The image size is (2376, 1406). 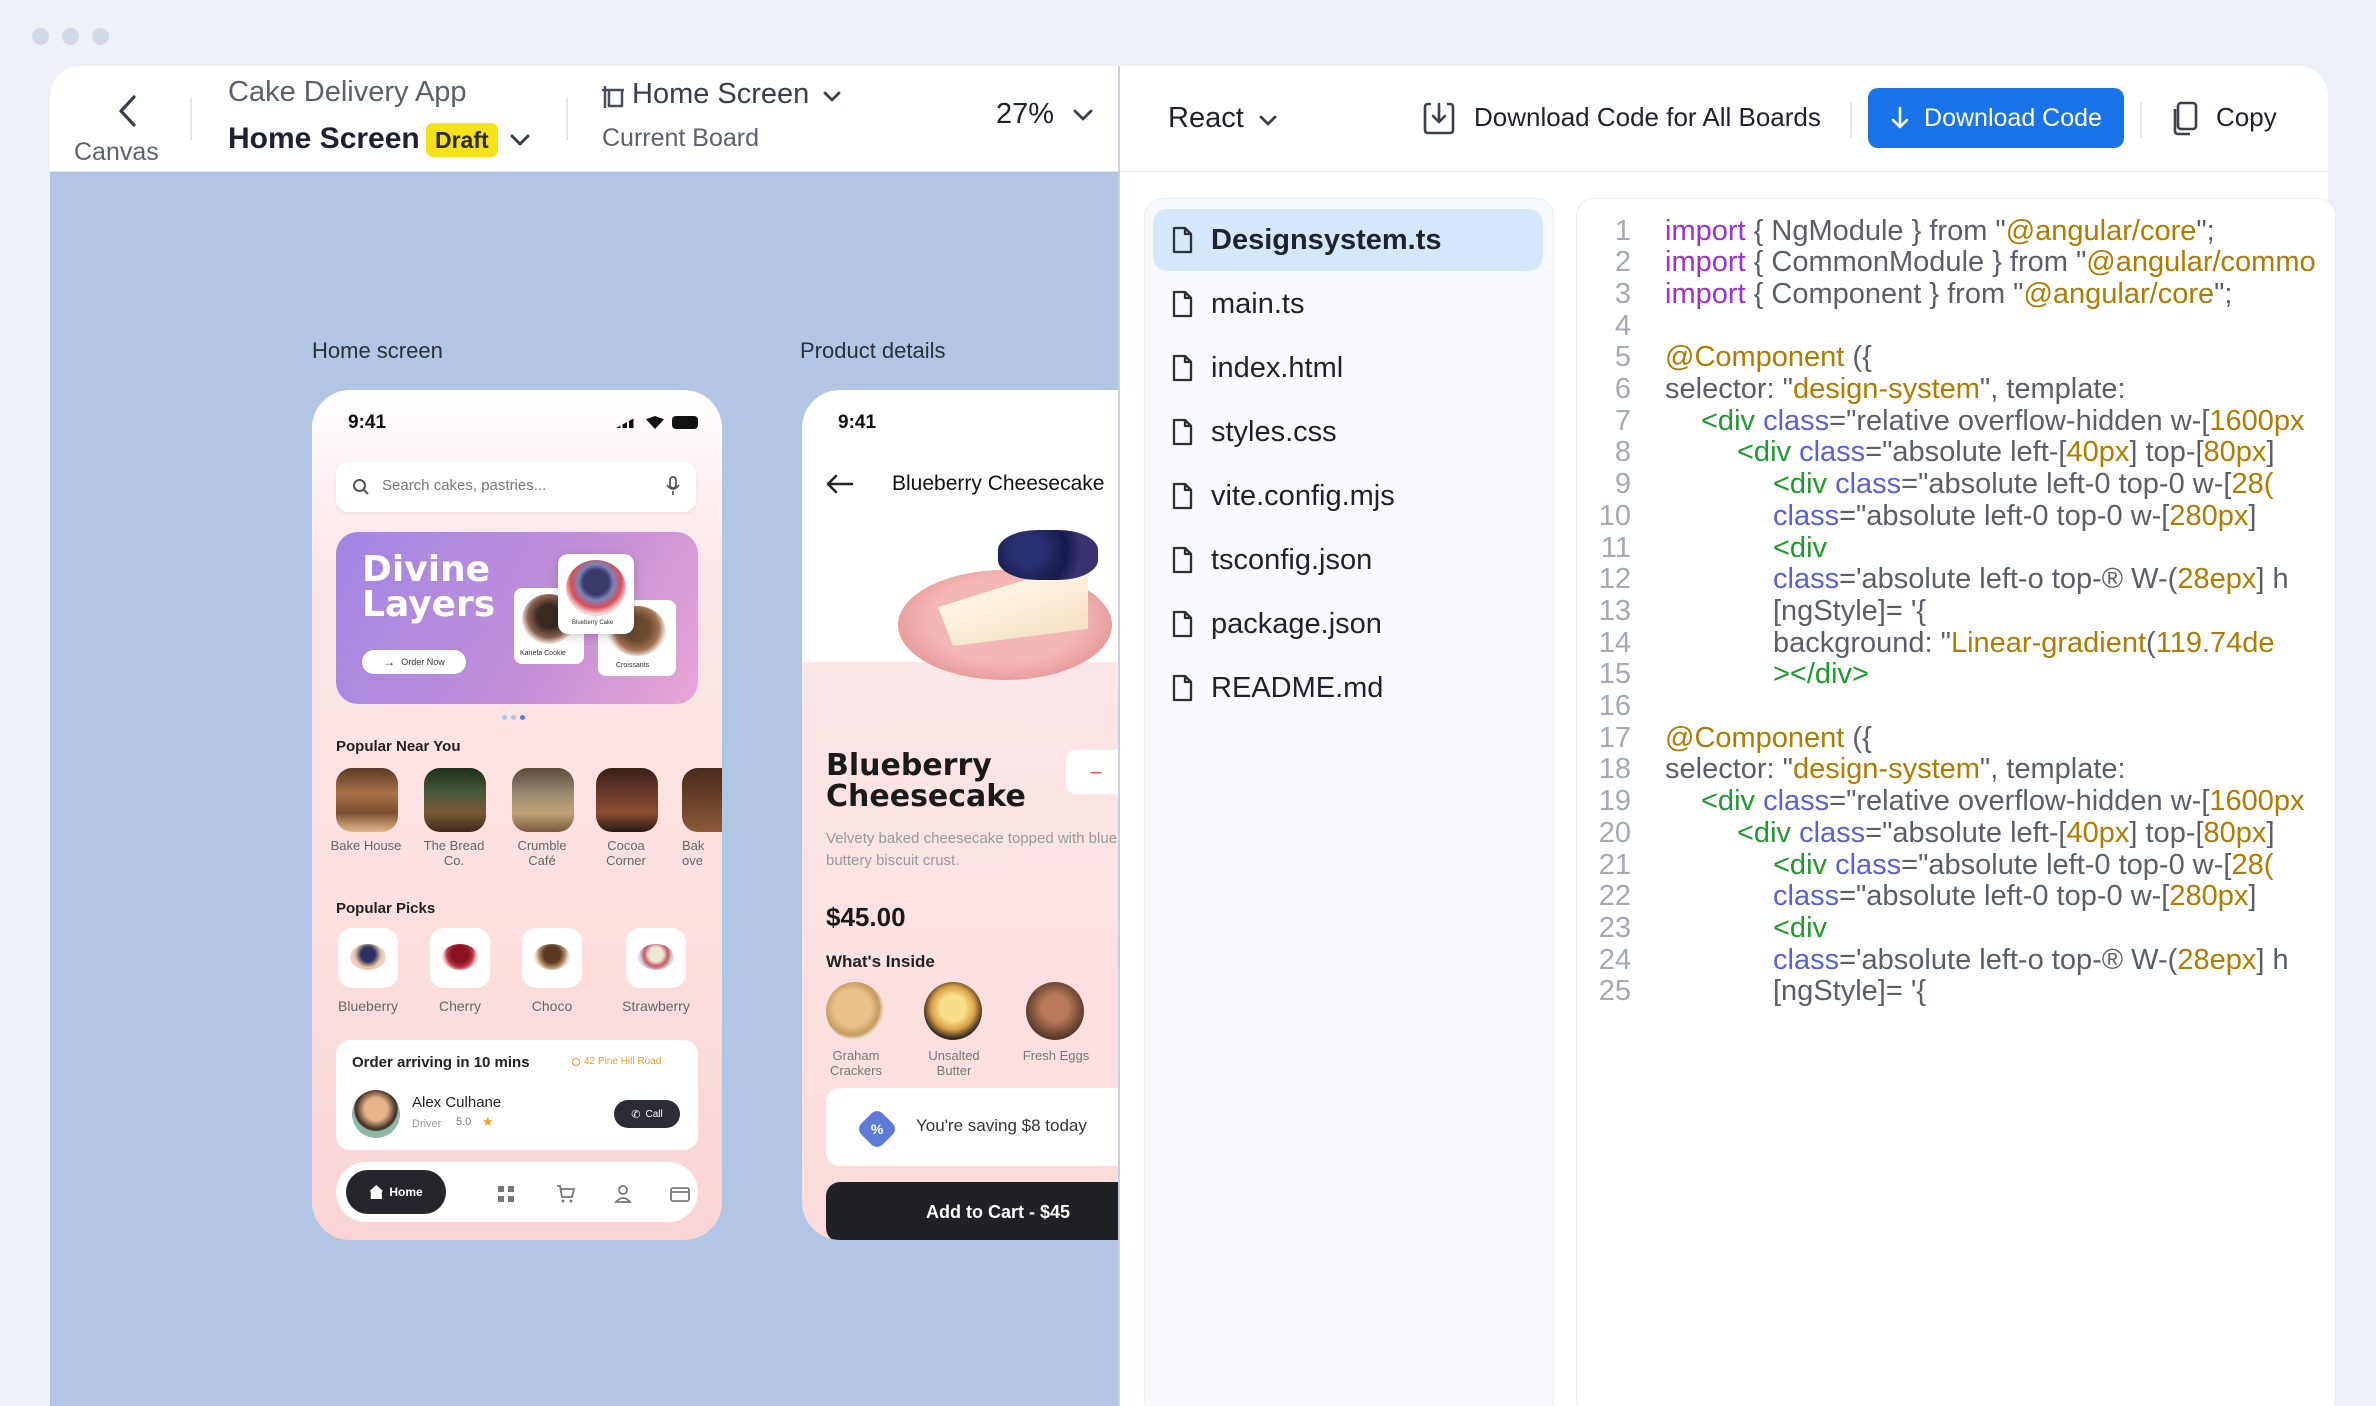 What do you see at coordinates (542, 853) in the screenshot?
I see `shop-name: Crumble Café` at bounding box center [542, 853].